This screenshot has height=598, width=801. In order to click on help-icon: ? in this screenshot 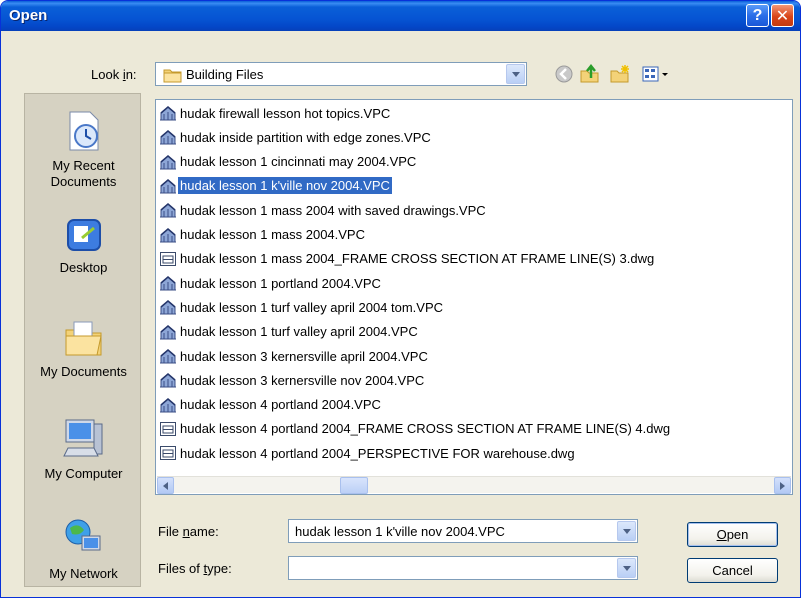, I will do `click(757, 15)`.